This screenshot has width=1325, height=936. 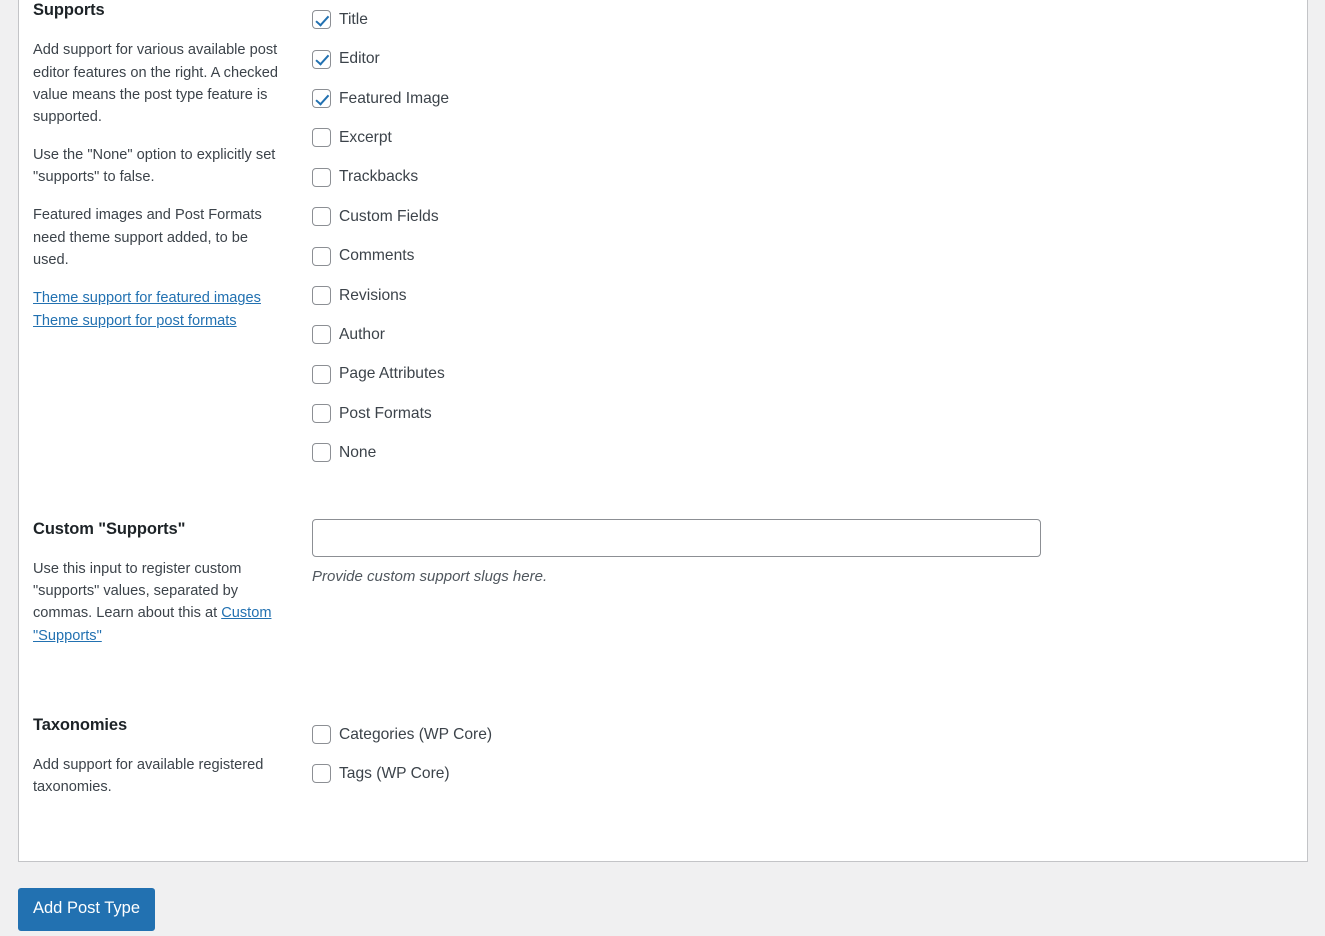 I want to click on custom-supports-help-text: Provide custom support slugs here., so click(x=430, y=576).